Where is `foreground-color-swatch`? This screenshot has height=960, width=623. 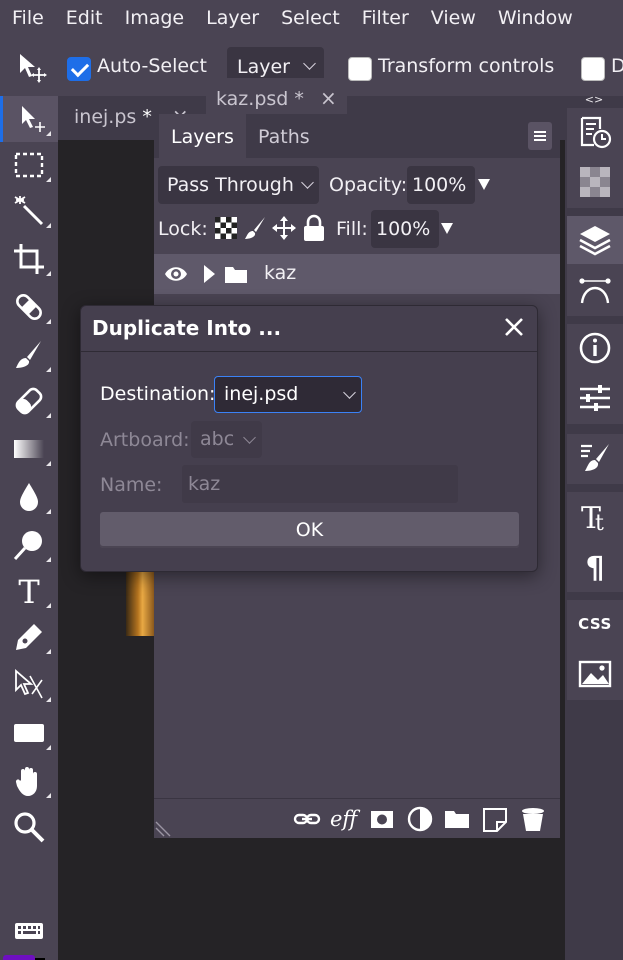
foreground-color-swatch is located at coordinates (19, 957).